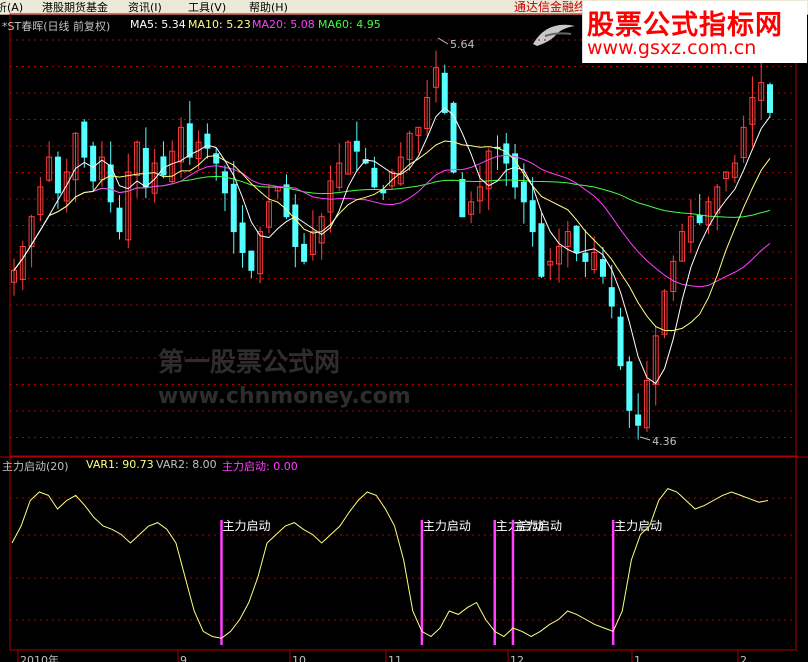  What do you see at coordinates (283, 24) in the screenshot?
I see `ma20-label: MA20: 5.08` at bounding box center [283, 24].